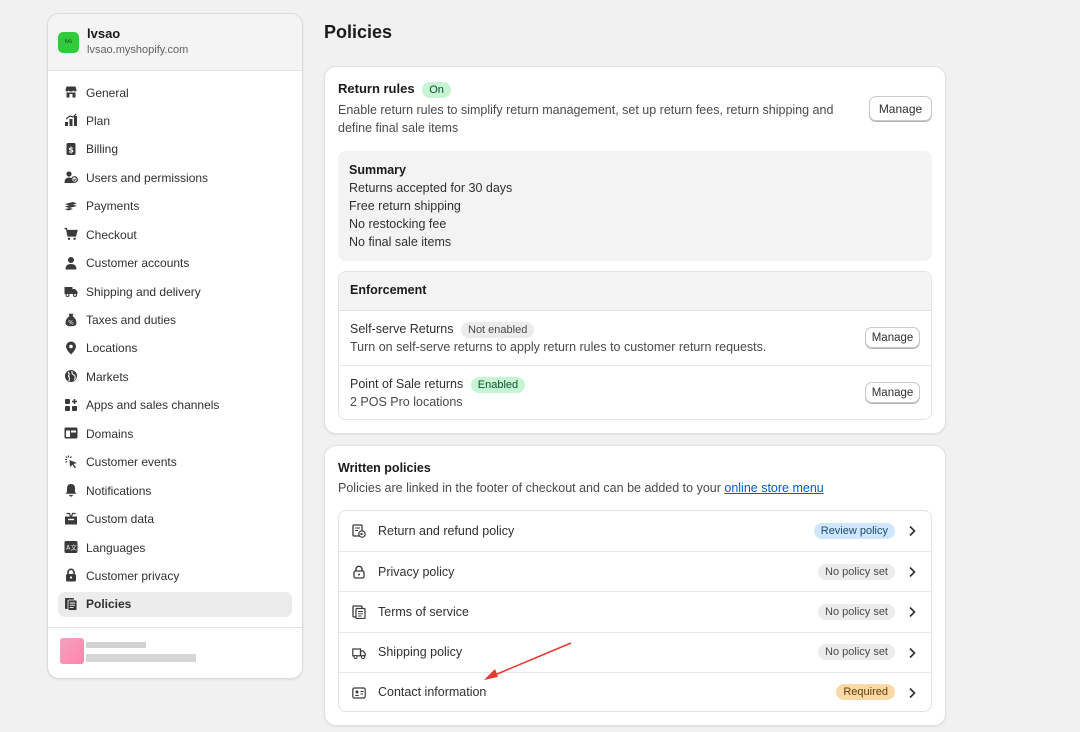 The height and width of the screenshot is (732, 1080). Describe the element at coordinates (175, 604) in the screenshot. I see `sidebar-item-policies: Policies` at that location.